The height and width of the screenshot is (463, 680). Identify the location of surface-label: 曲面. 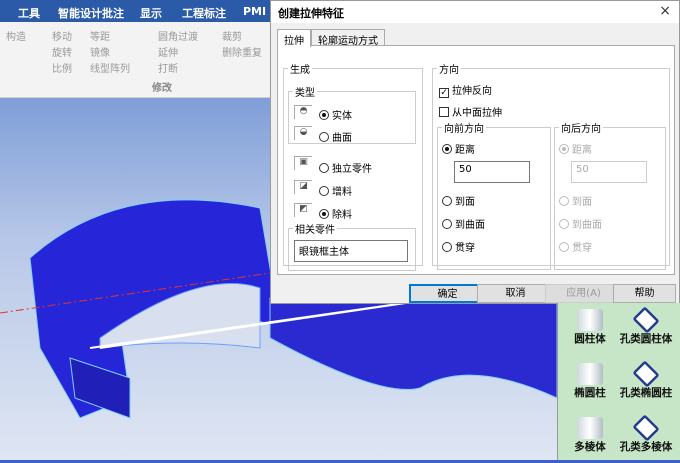
(342, 138).